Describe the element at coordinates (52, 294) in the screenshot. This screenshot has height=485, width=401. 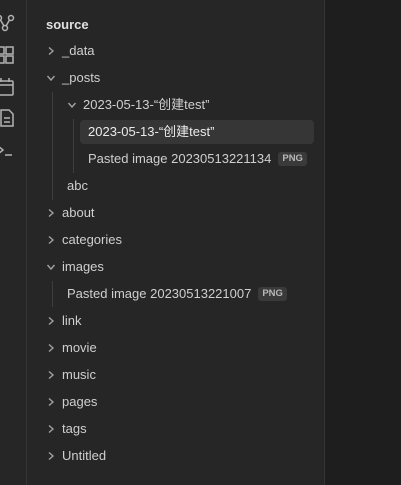
I see `indent-guide-images` at that location.